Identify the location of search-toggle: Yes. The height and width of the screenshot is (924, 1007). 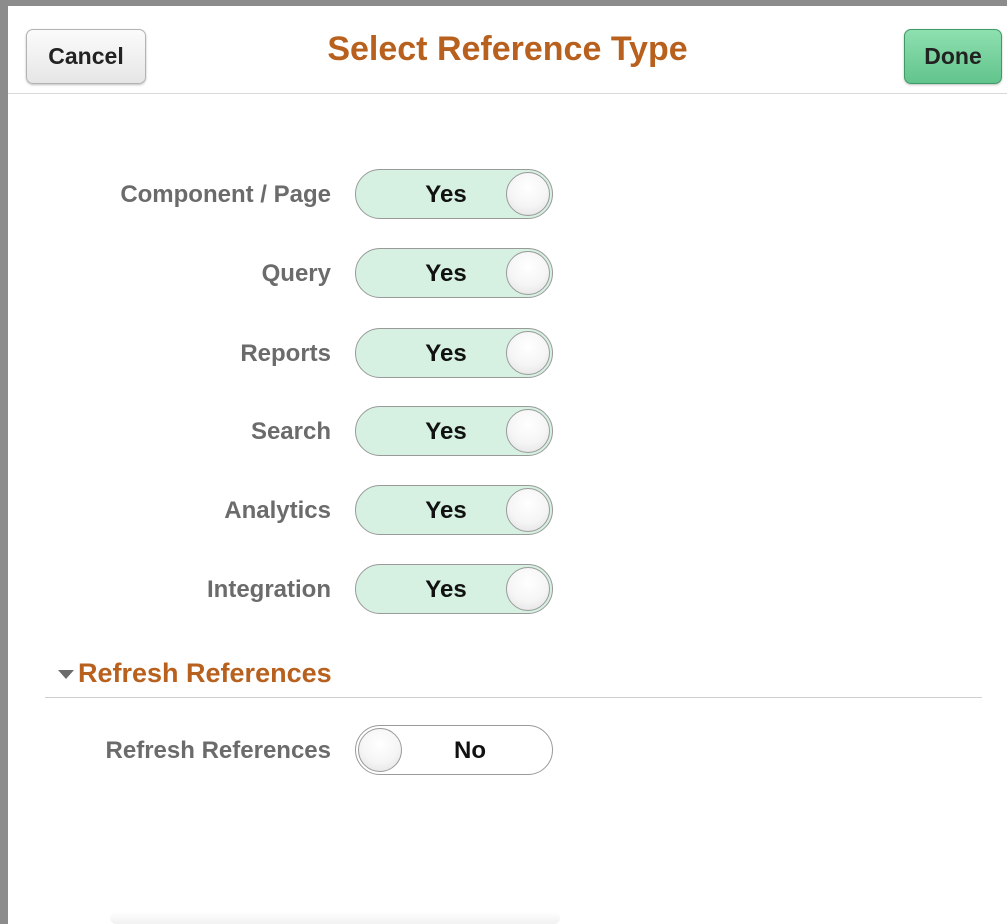
(454, 431).